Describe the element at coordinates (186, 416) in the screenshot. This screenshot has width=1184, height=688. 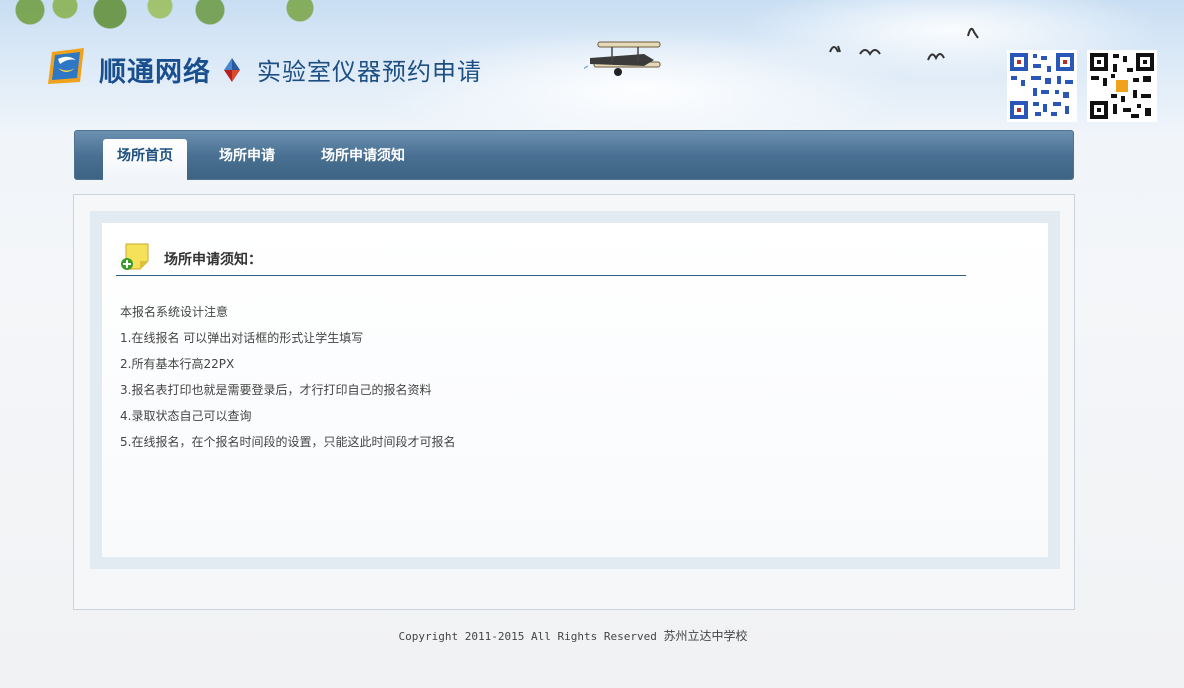
I see `notice-line: 4.录取状态自己可以查询` at that location.